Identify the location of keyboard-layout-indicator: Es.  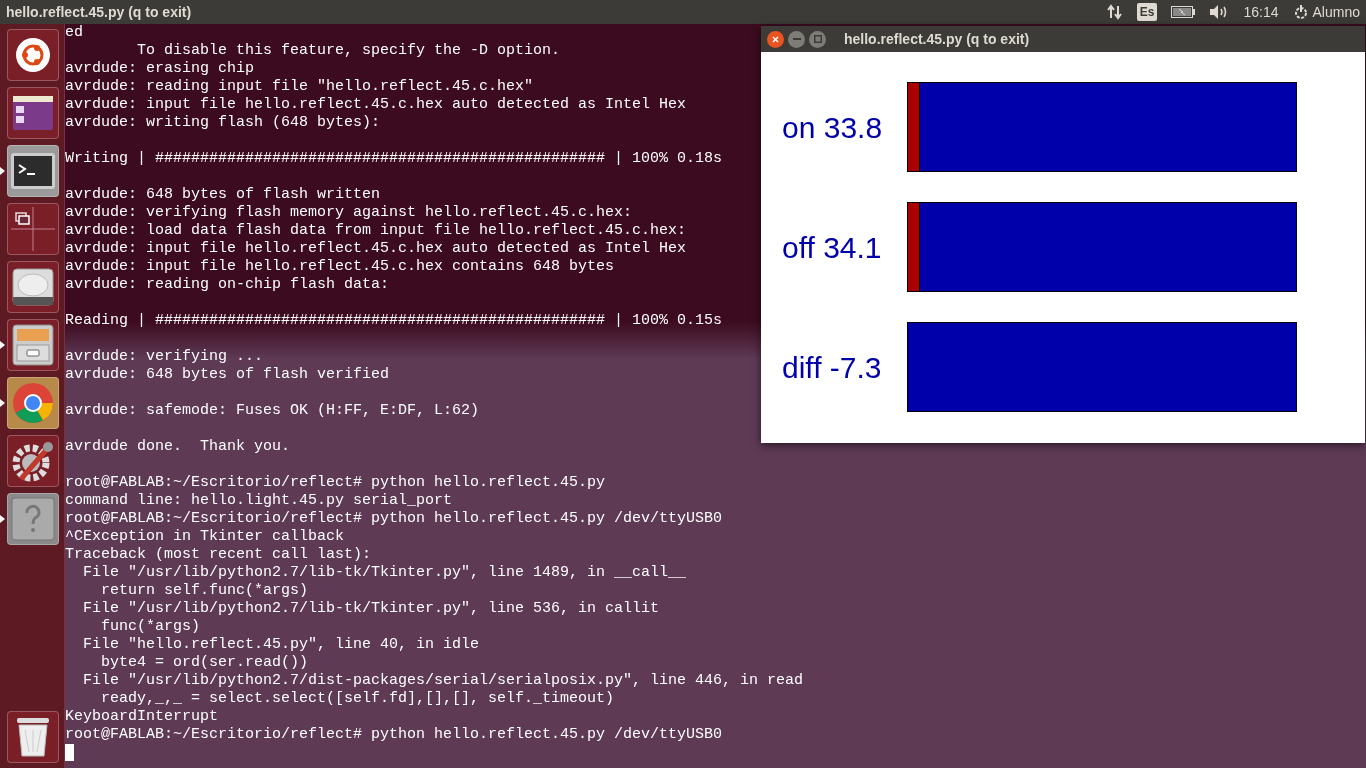
(1147, 12).